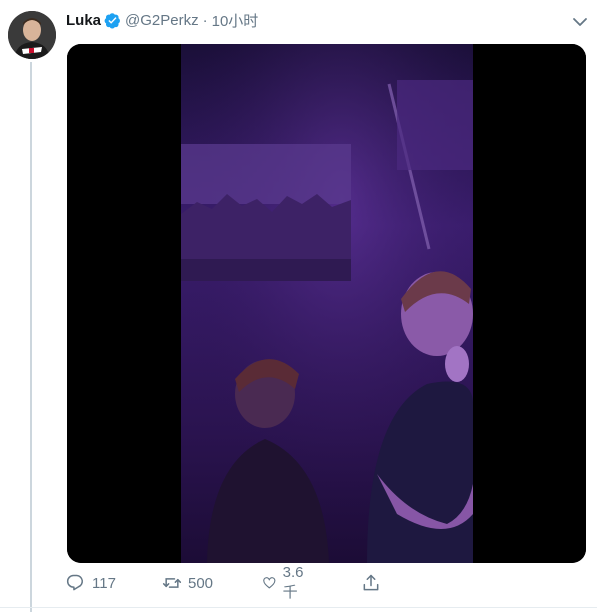 The width and height of the screenshot is (597, 612). What do you see at coordinates (580, 22) in the screenshot?
I see `chevron-down-icon` at bounding box center [580, 22].